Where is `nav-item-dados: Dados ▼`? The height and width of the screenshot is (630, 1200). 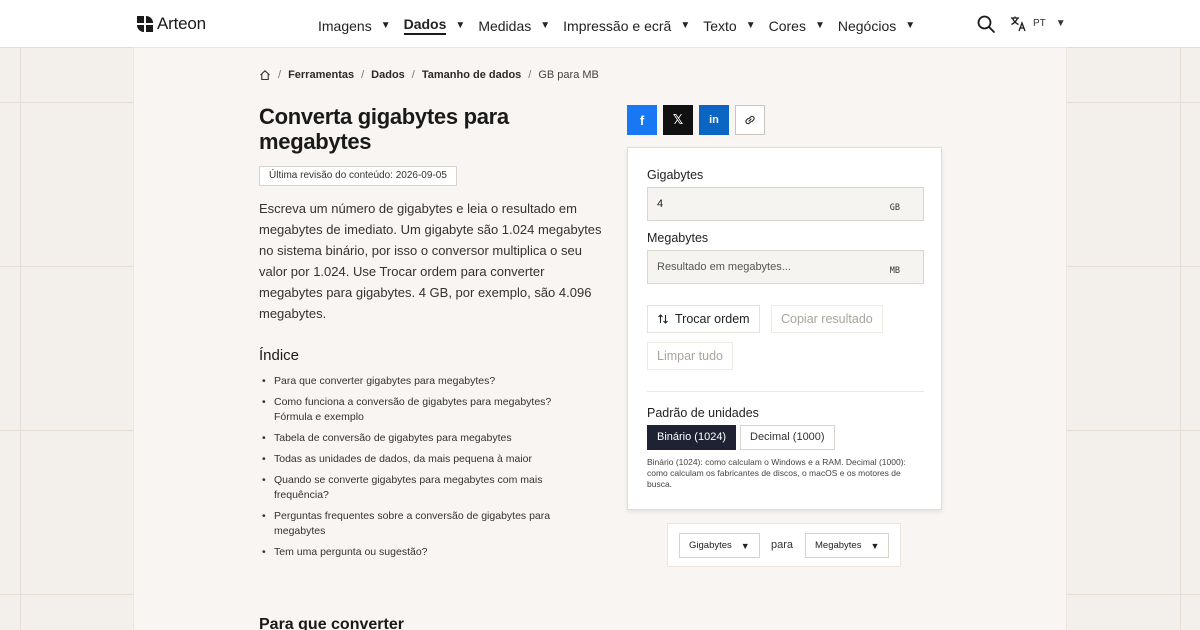
nav-item-dados: Dados ▼ is located at coordinates (434, 25).